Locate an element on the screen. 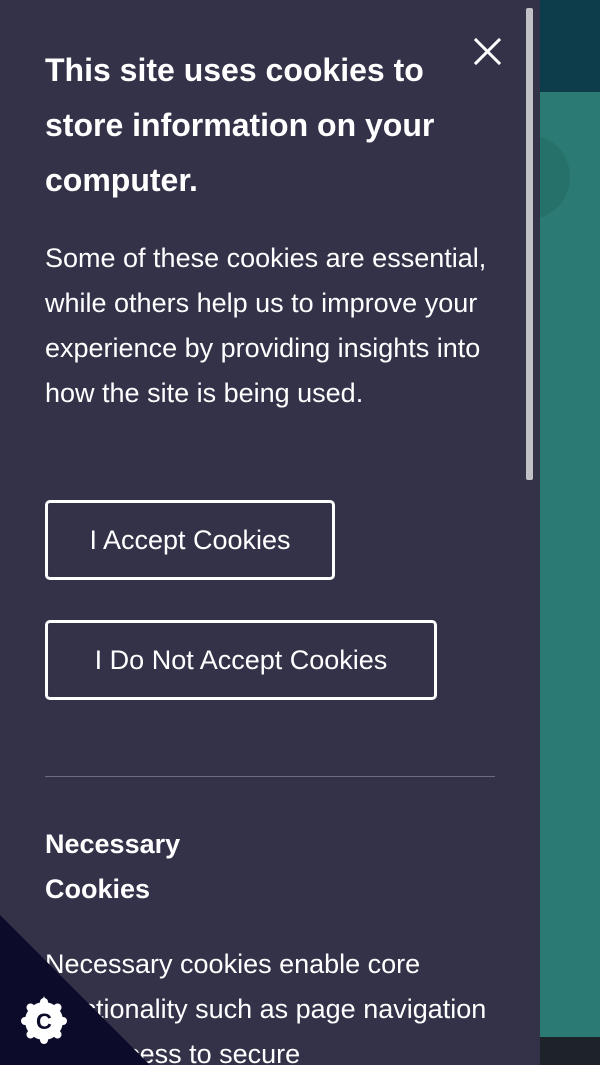  cookie-settings-button is located at coordinates (75, 990).